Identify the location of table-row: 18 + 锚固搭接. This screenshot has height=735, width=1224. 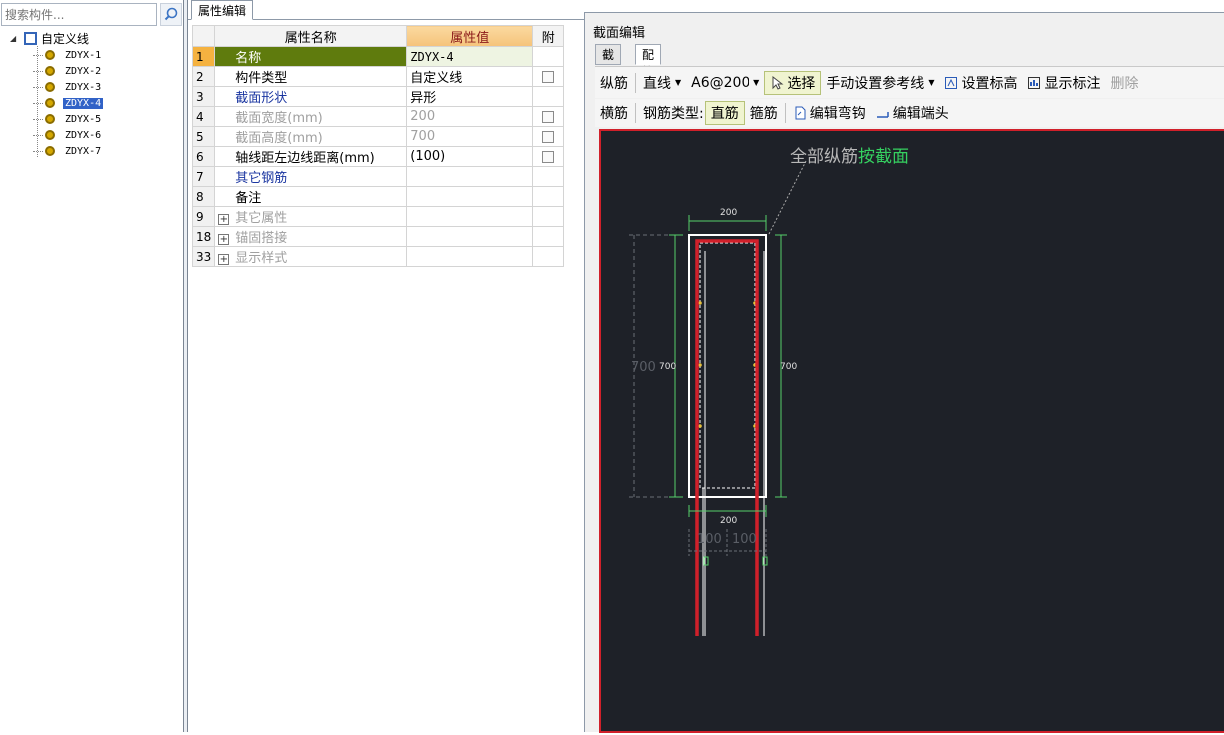
(378, 236).